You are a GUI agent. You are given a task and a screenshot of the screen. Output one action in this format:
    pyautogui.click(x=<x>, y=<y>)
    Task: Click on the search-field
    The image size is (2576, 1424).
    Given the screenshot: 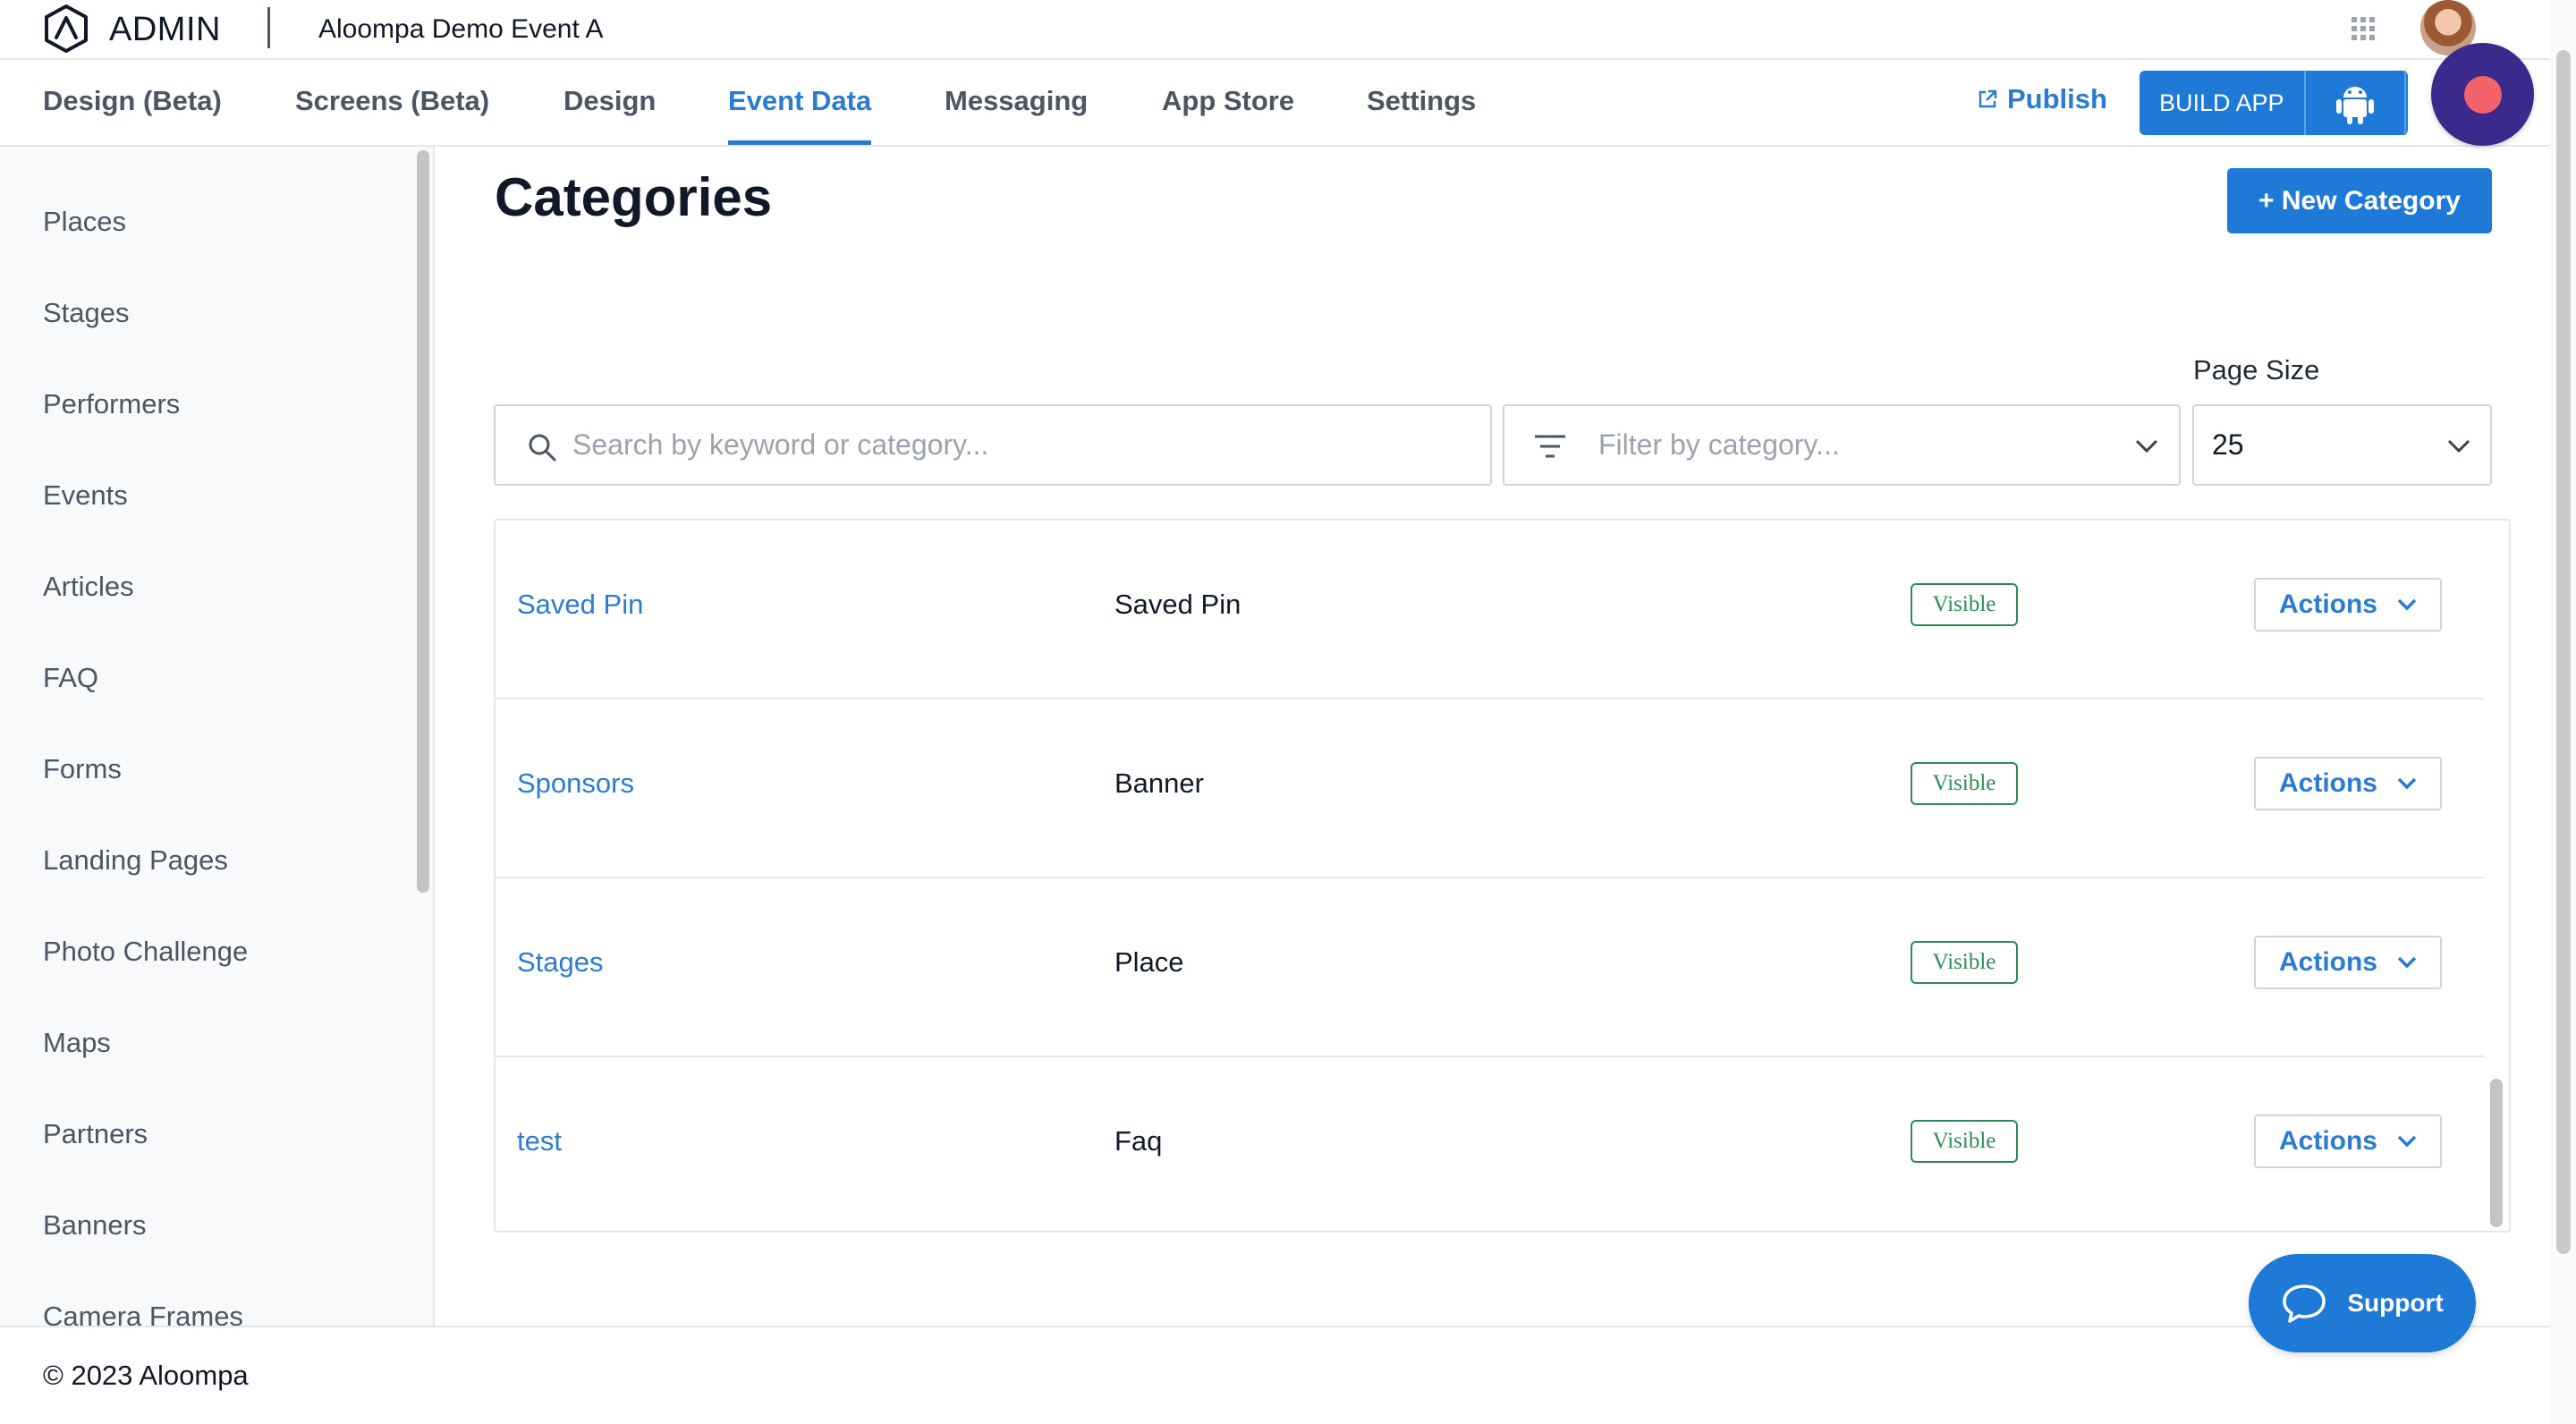 What is the action you would take?
    pyautogui.click(x=993, y=445)
    